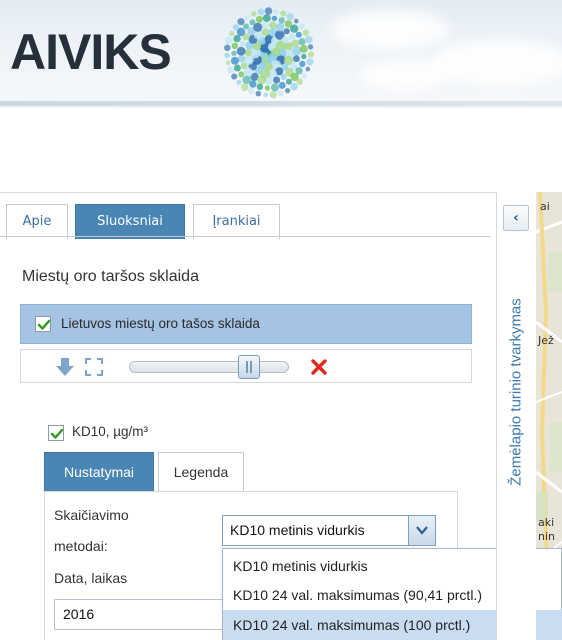 Image resolution: width=562 pixels, height=640 pixels. I want to click on collapse-panel-button: ‹, so click(516, 218).